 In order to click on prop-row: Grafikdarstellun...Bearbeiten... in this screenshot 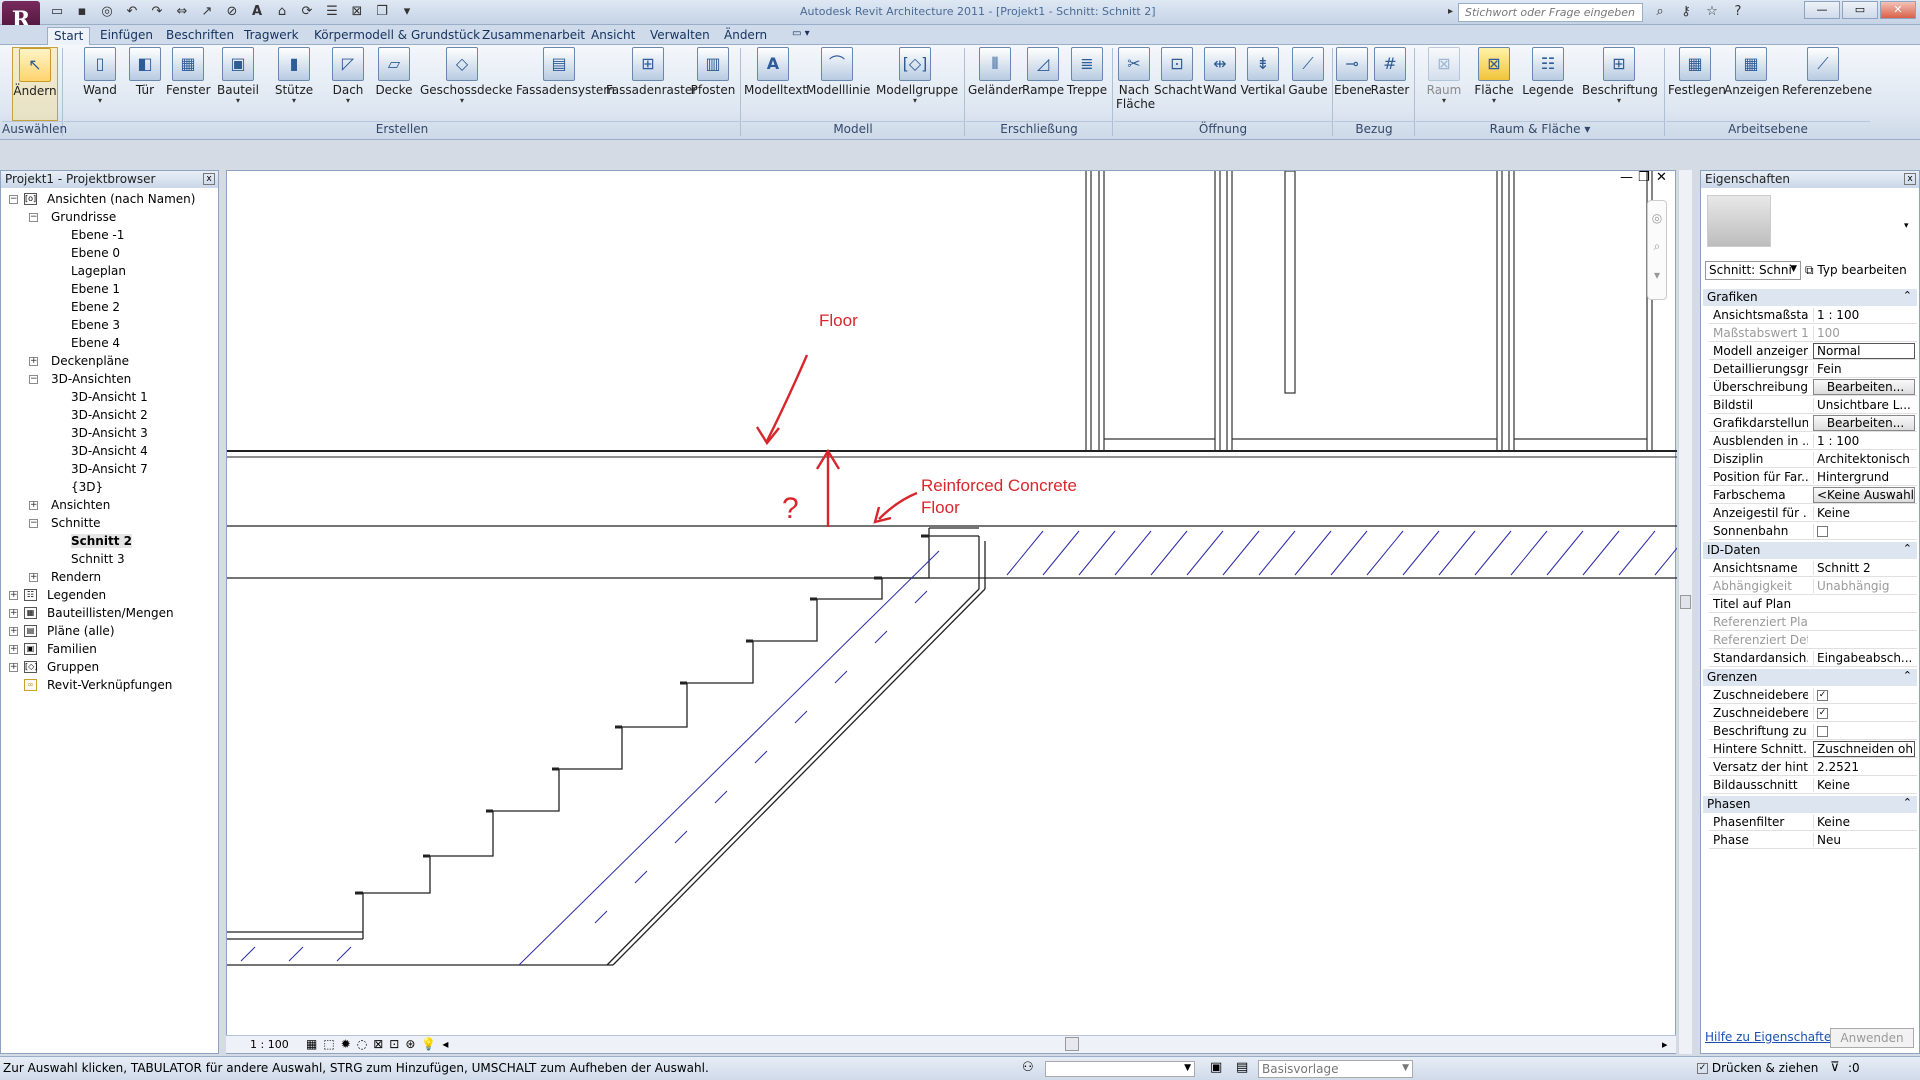, I will do `click(1813, 423)`.